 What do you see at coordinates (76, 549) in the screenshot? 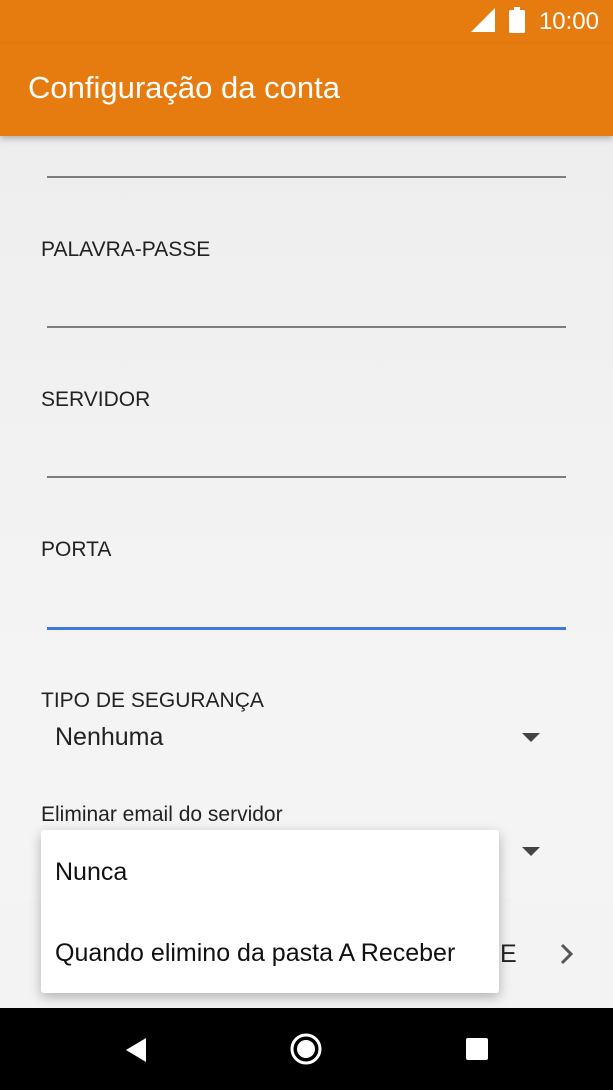
I see `port-label: PORTA` at bounding box center [76, 549].